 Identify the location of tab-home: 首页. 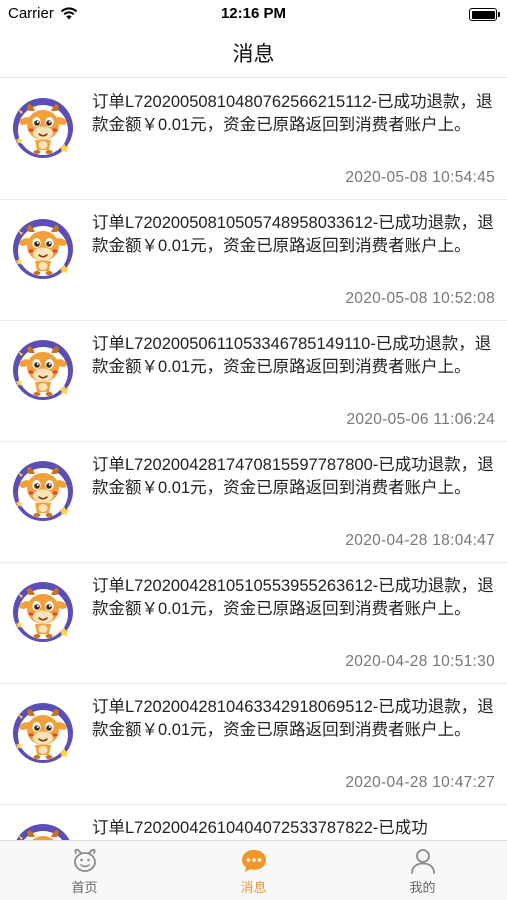
(84, 870).